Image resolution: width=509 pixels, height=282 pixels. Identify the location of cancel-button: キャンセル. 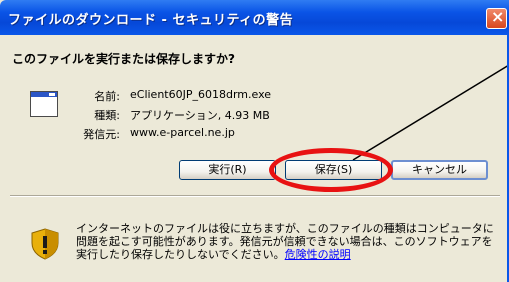
(439, 170).